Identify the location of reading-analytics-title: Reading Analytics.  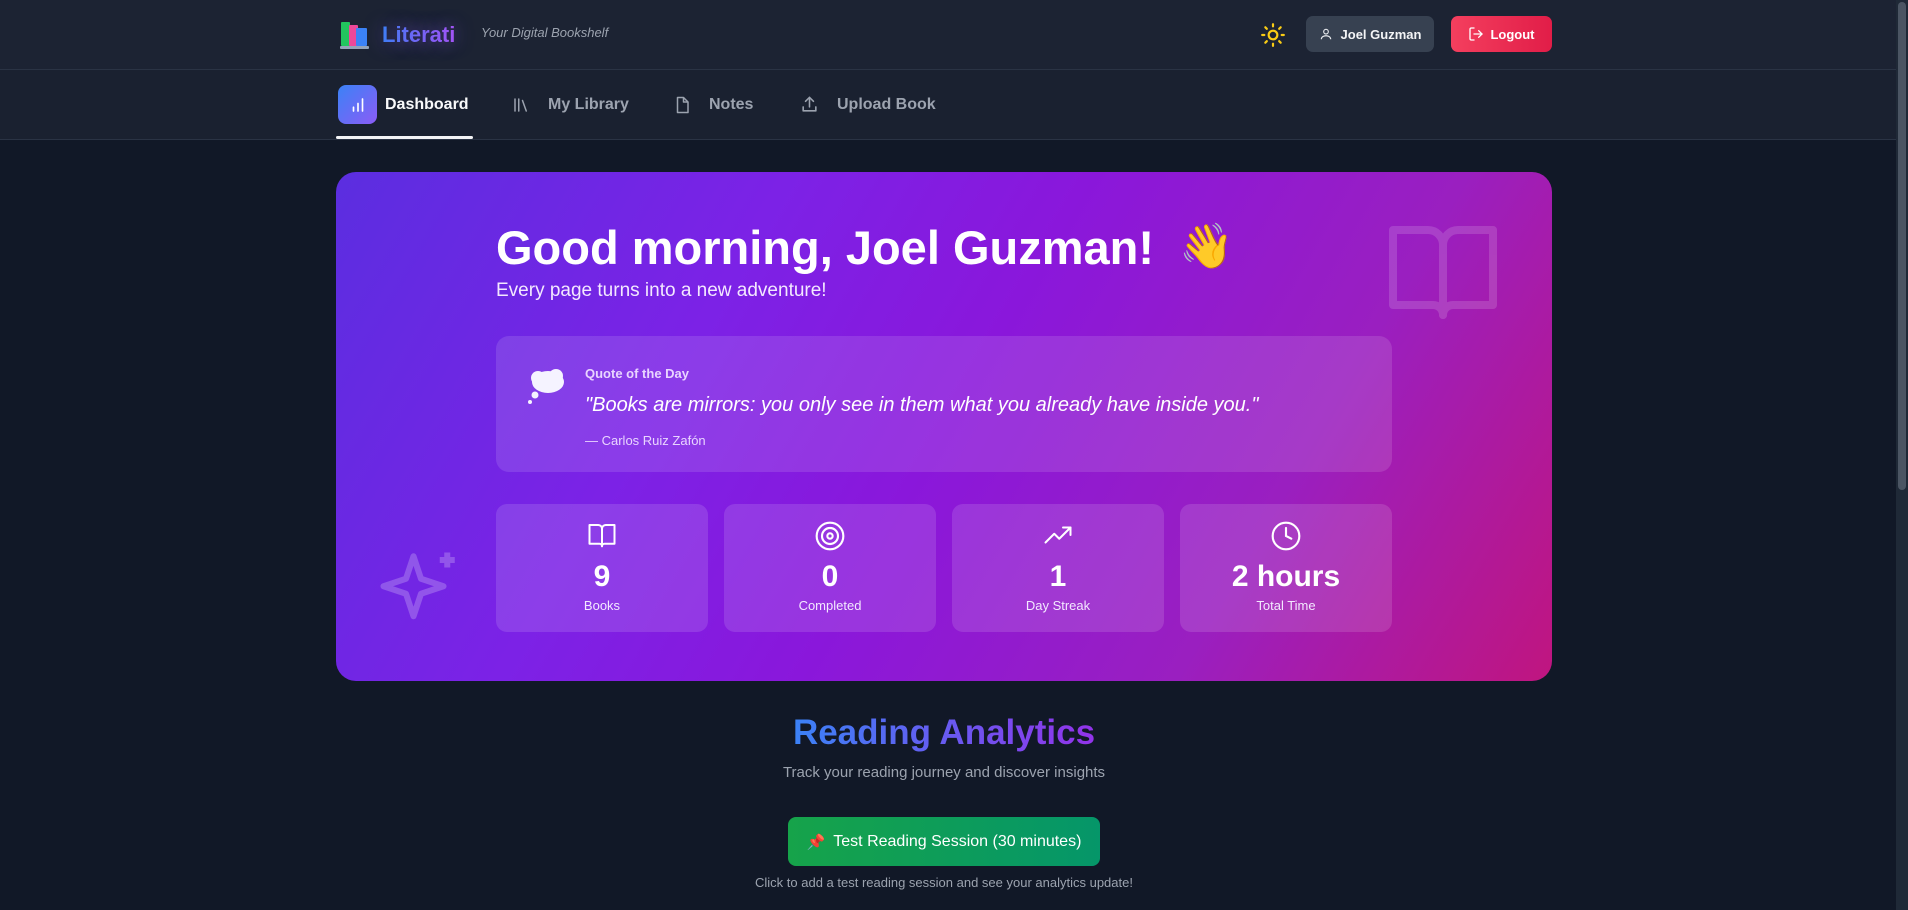
(944, 732).